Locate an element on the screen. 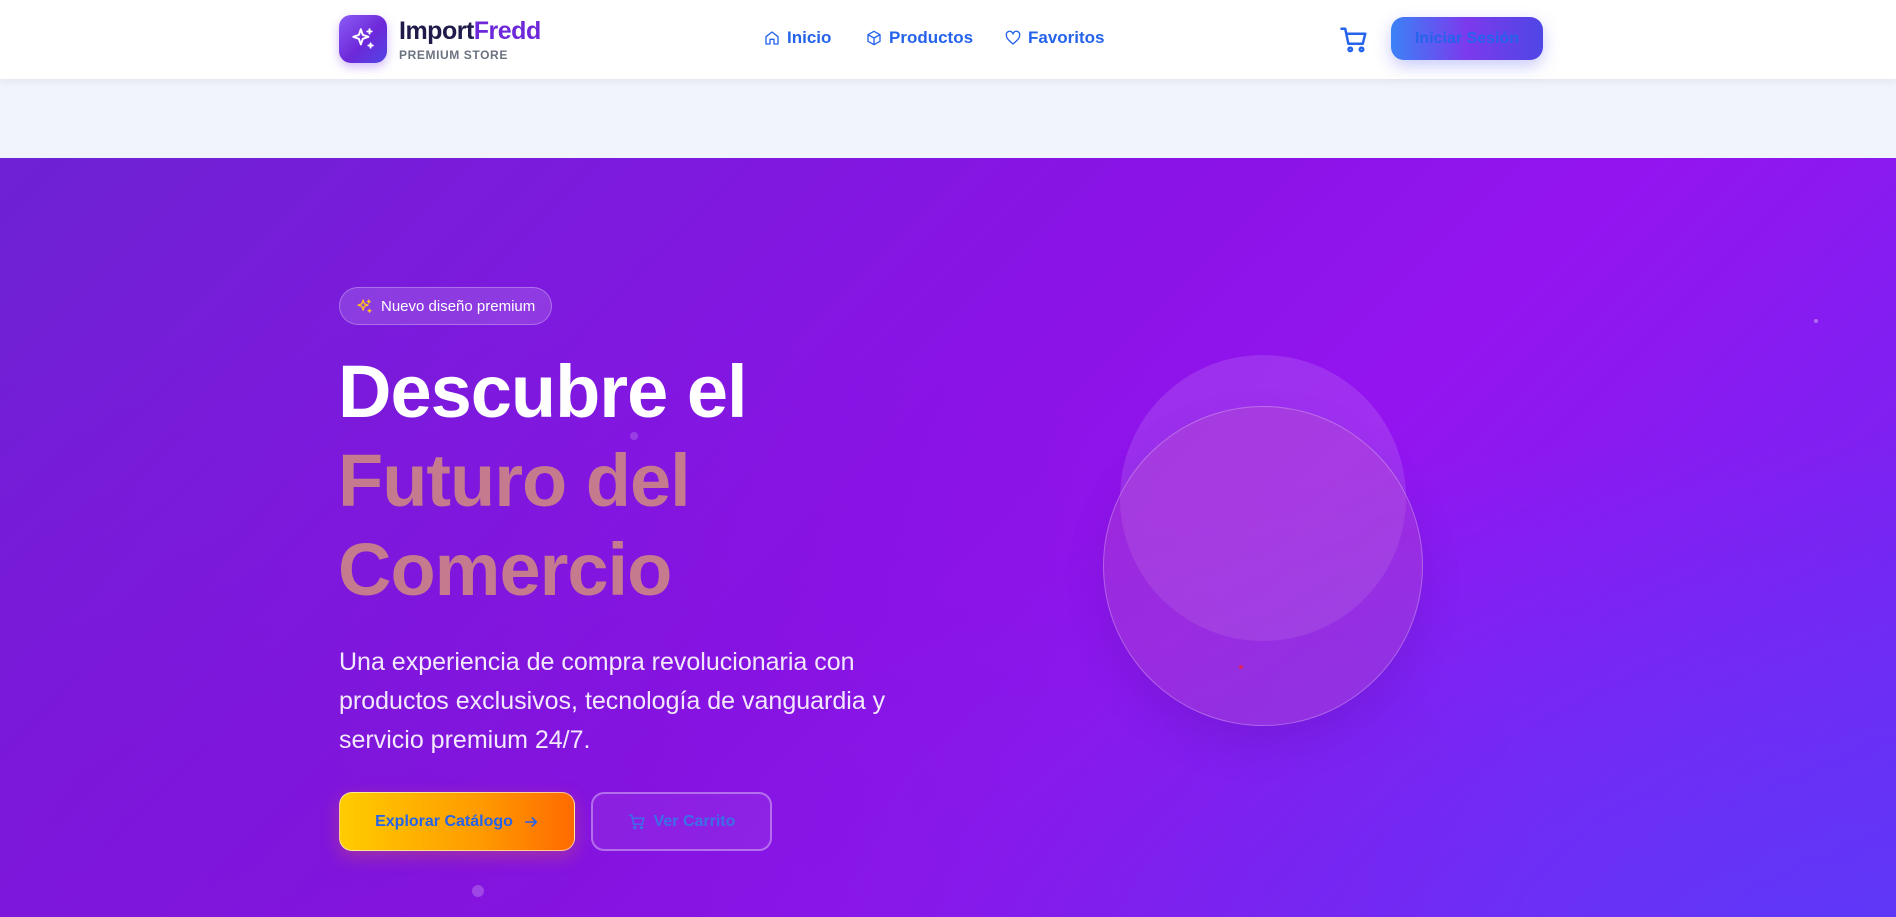  brand-subtitle: PREMIUM STORE is located at coordinates (453, 55).